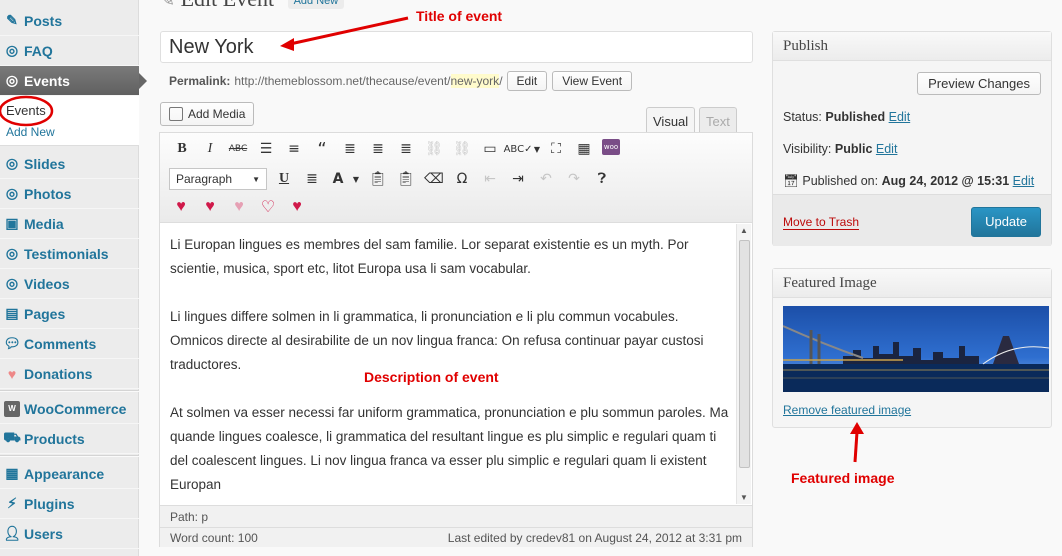 The height and width of the screenshot is (556, 1062). I want to click on woo-shortcode-icon: woo, so click(611, 147).